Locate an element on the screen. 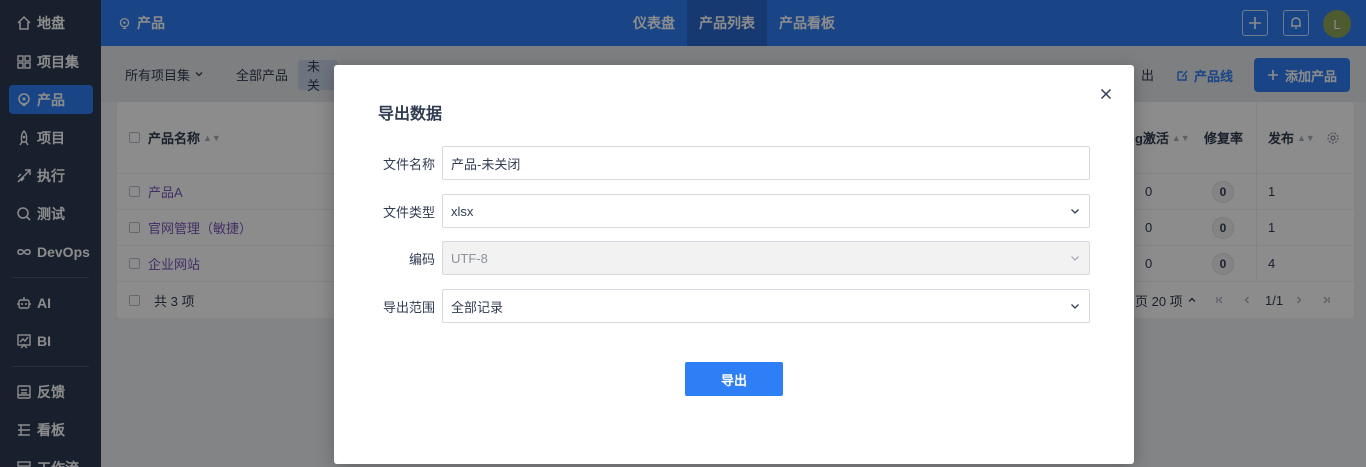 The height and width of the screenshot is (467, 1366). range-select: 全部记录 is located at coordinates (766, 306).